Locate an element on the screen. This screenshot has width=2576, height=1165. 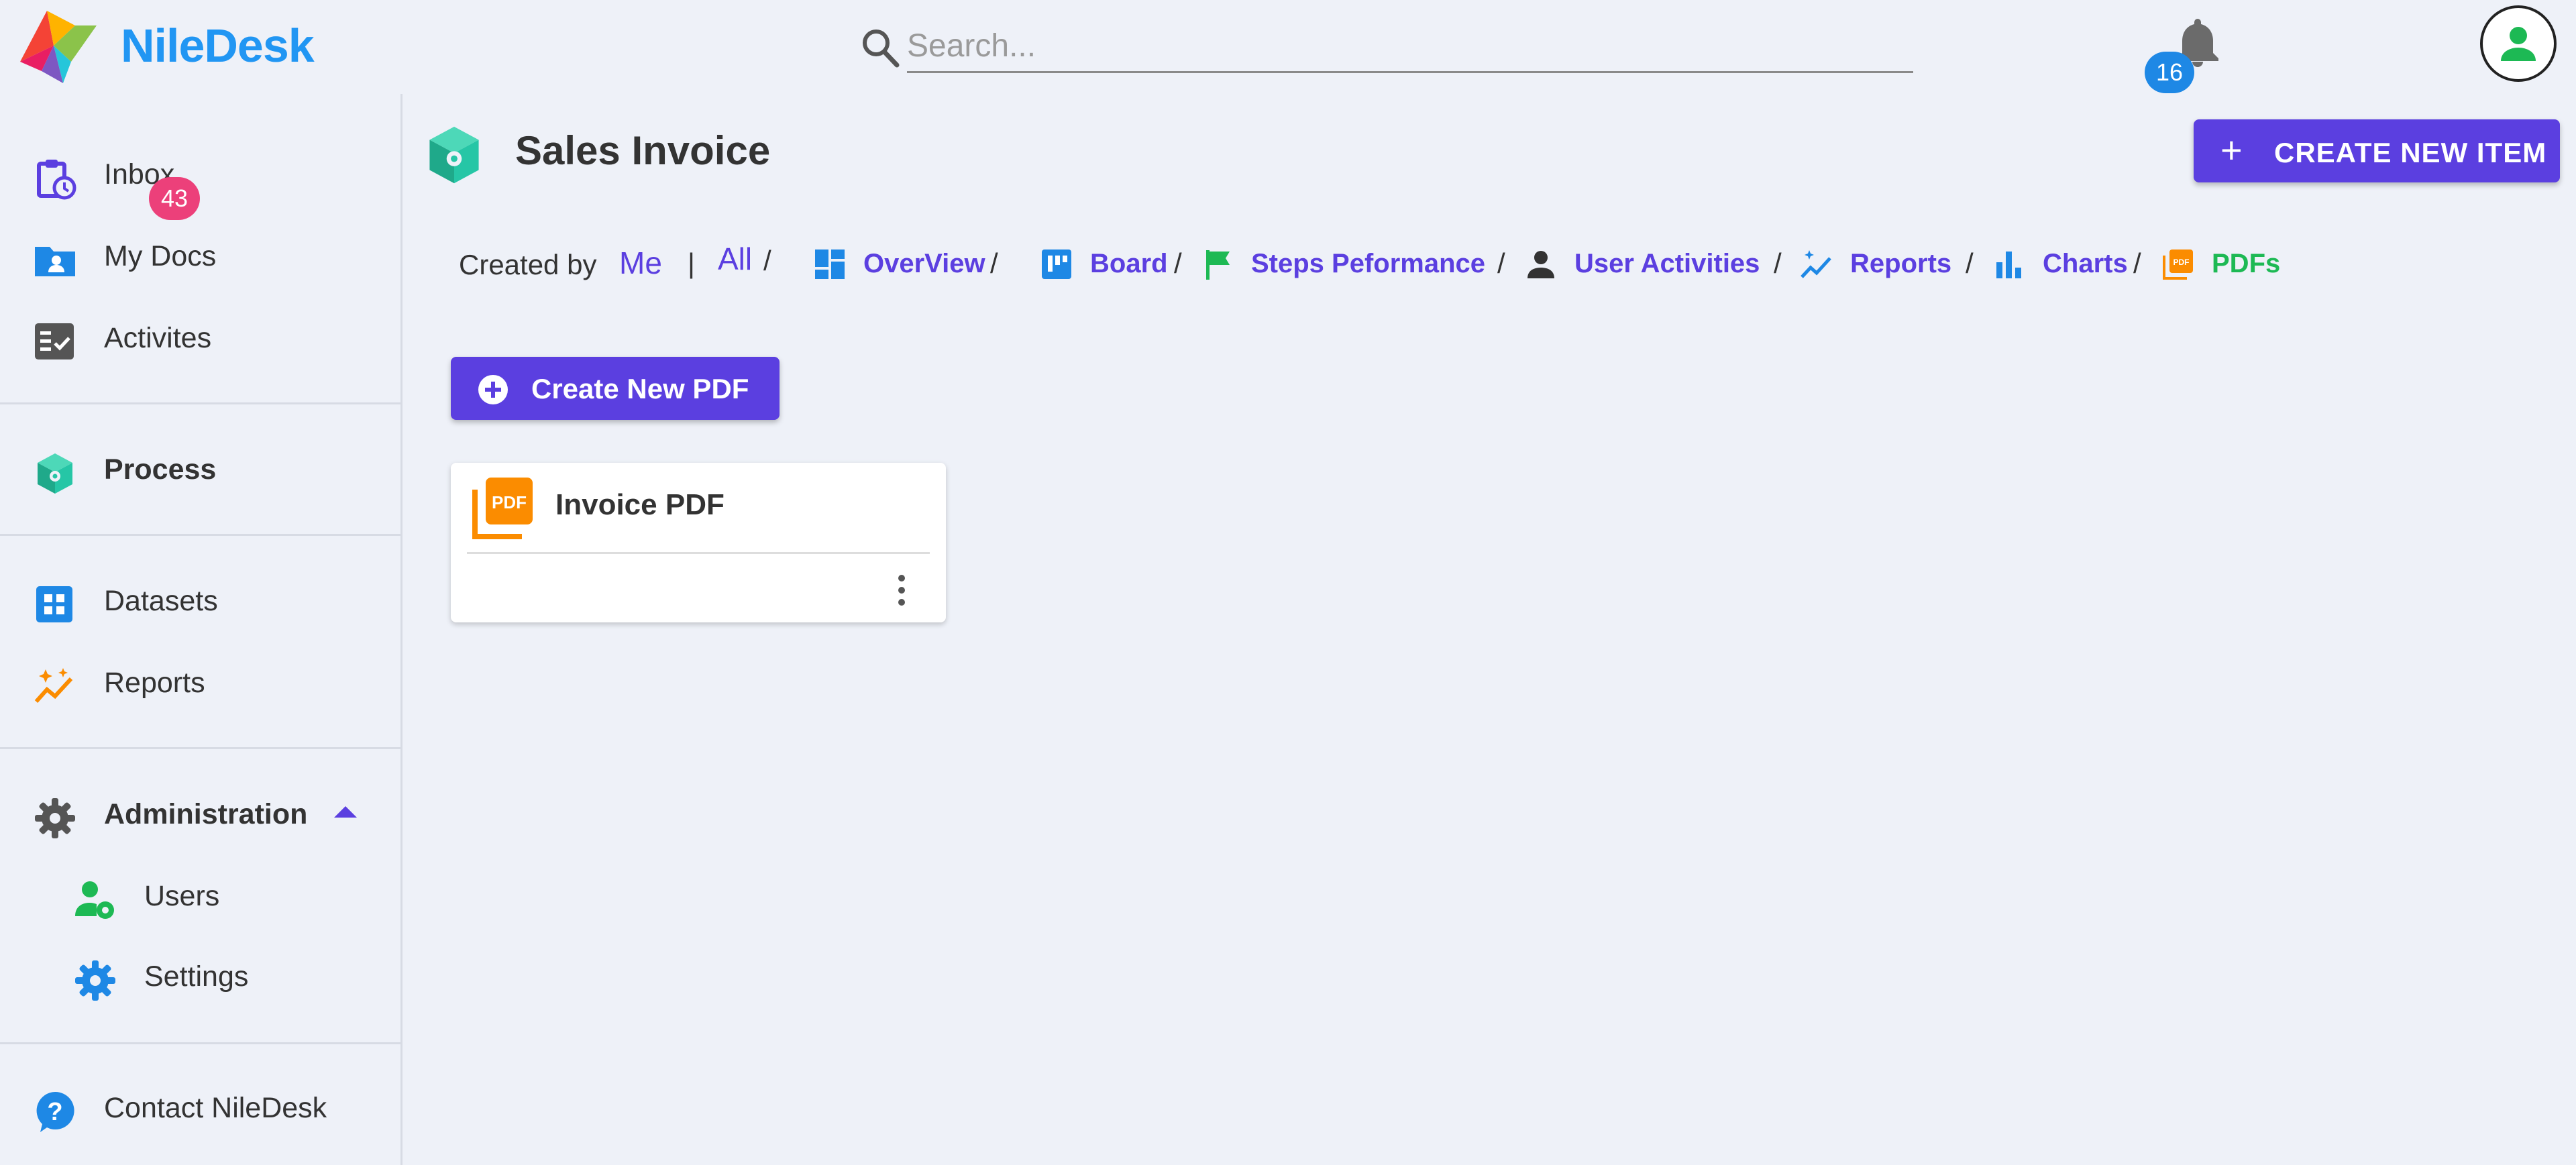
sidebar-item-reports: Reports is located at coordinates (200, 682).